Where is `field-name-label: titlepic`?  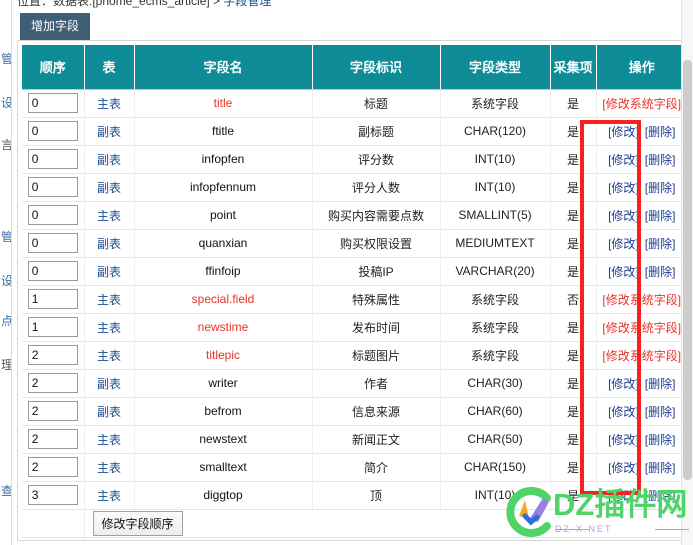
field-name-label: titlepic is located at coordinates (222, 355).